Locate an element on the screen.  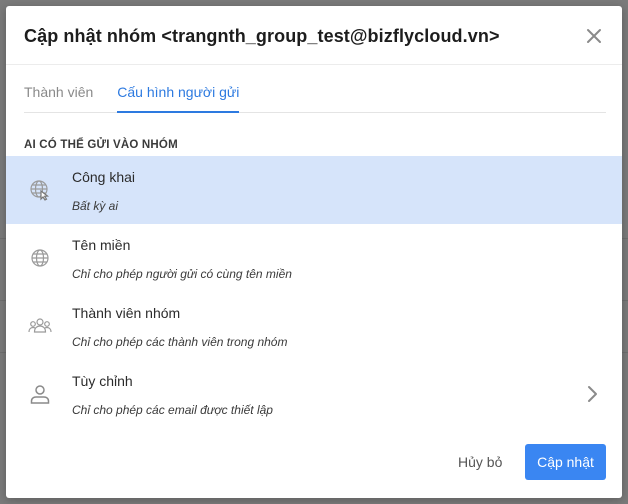
users-group-icon is located at coordinates (40, 326).